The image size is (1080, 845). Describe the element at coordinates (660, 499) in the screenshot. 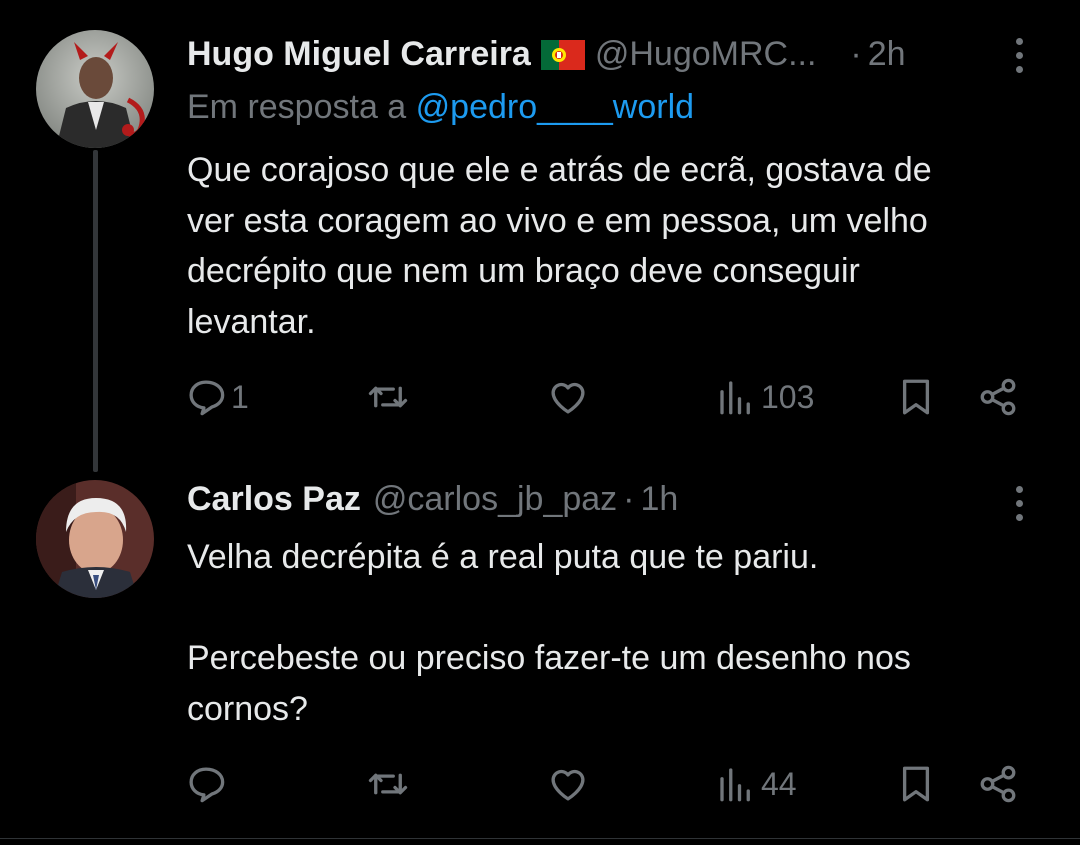

I see `tweet-time: 1h` at that location.